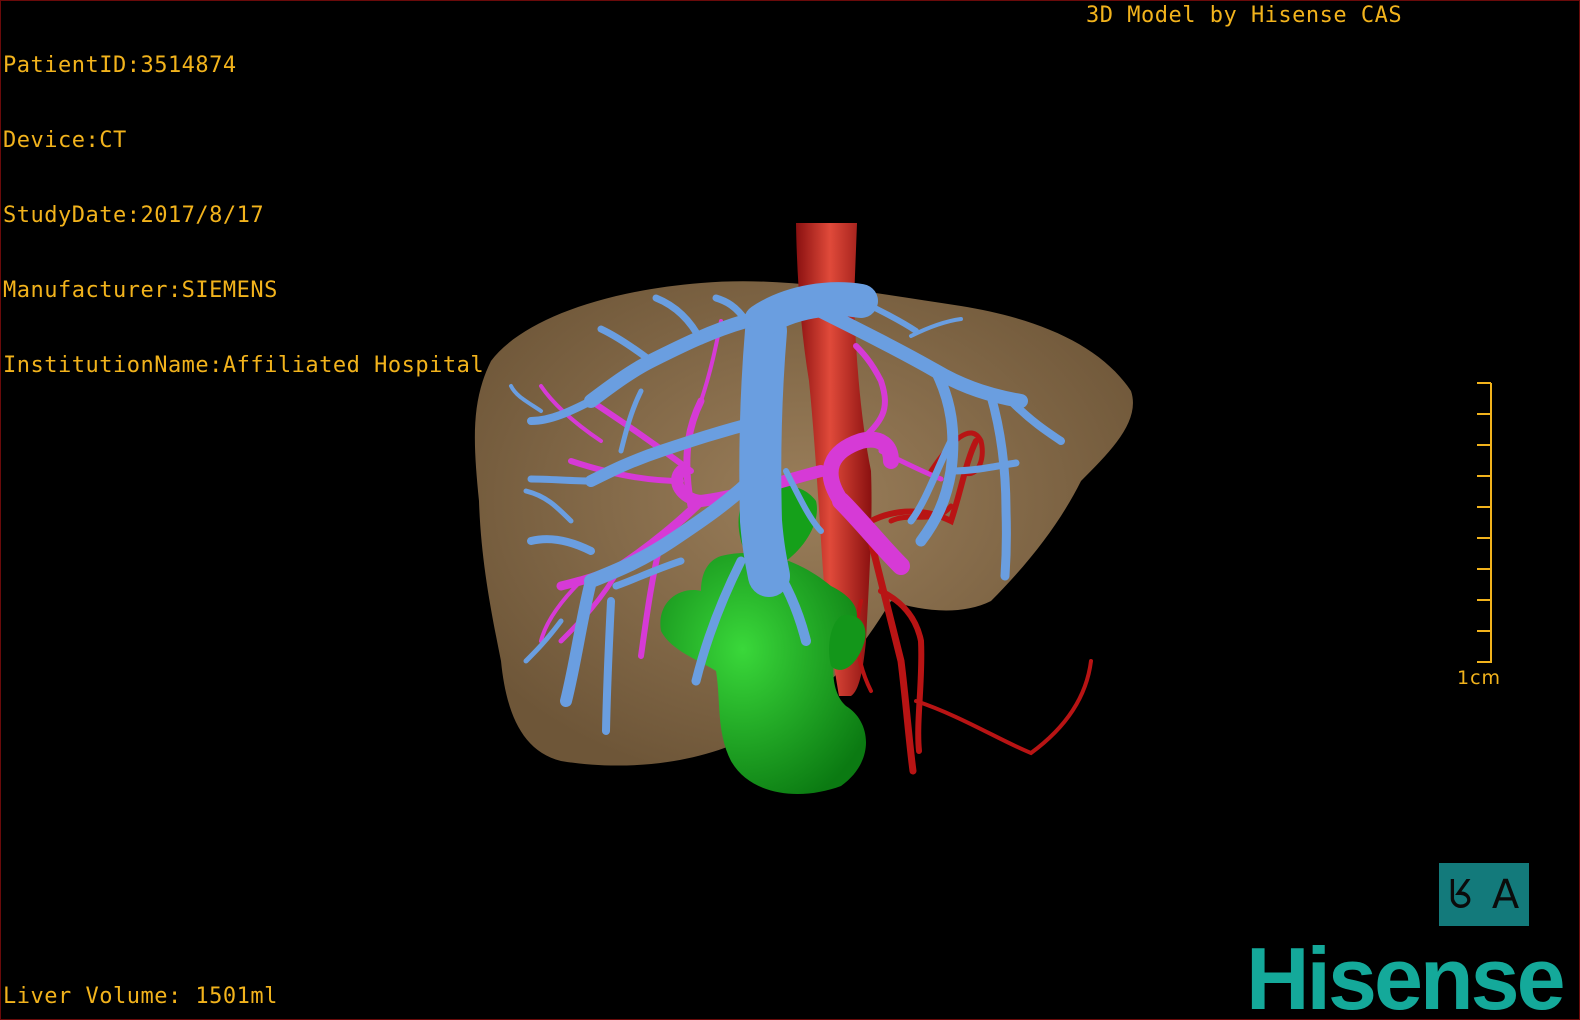 The height and width of the screenshot is (1020, 1580). I want to click on scale-ruler, so click(1484, 522).